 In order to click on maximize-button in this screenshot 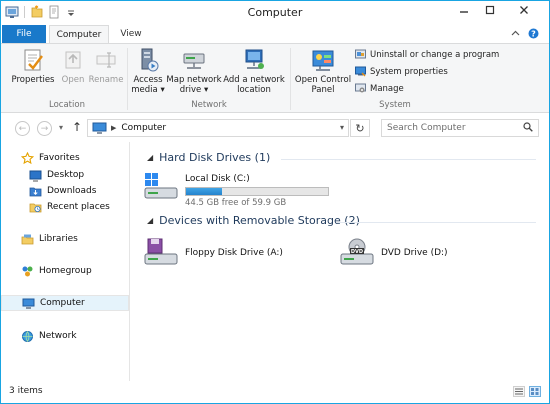, I will do `click(490, 10)`.